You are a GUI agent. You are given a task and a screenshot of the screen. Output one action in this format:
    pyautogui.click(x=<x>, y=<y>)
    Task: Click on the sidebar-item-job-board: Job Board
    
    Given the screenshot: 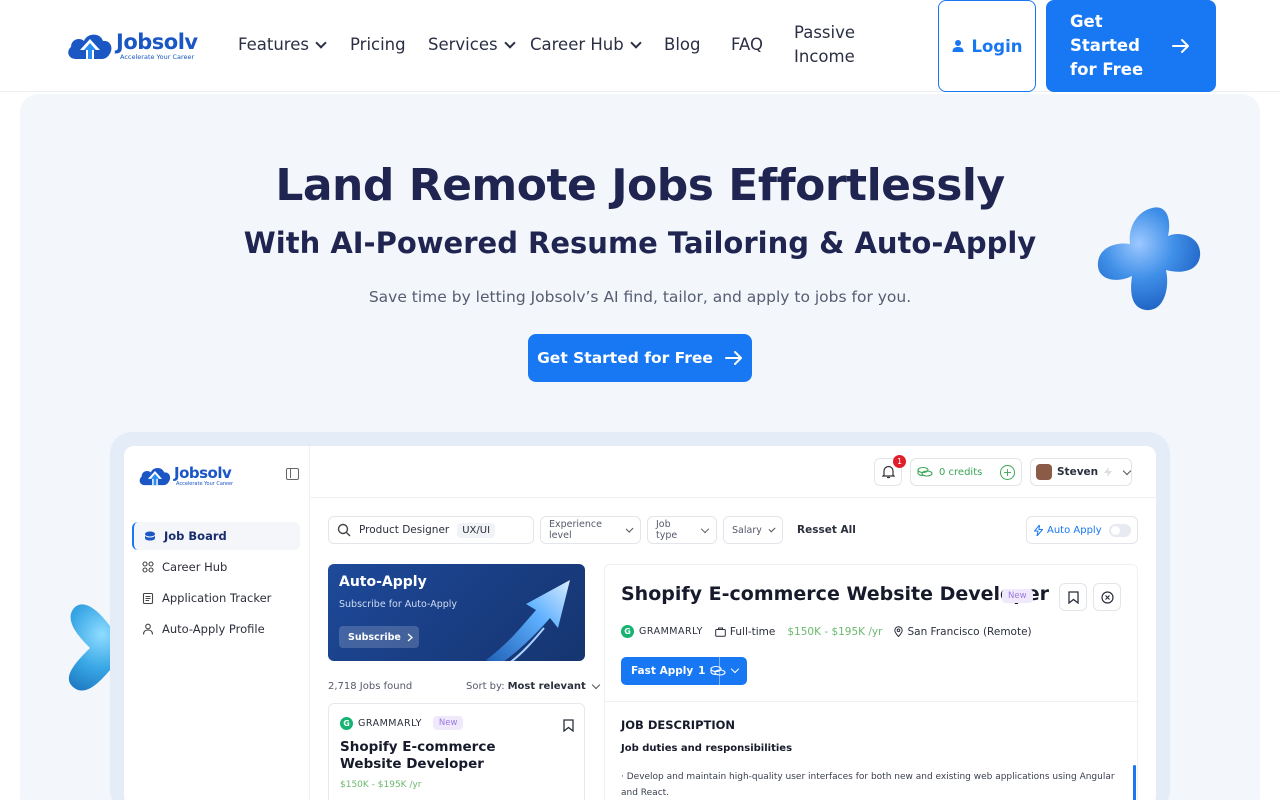 What is the action you would take?
    pyautogui.click(x=216, y=536)
    